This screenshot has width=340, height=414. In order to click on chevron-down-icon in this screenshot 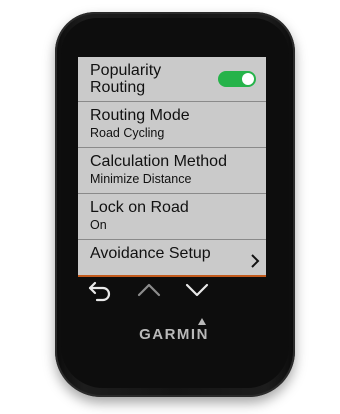, I will do `click(197, 290)`.